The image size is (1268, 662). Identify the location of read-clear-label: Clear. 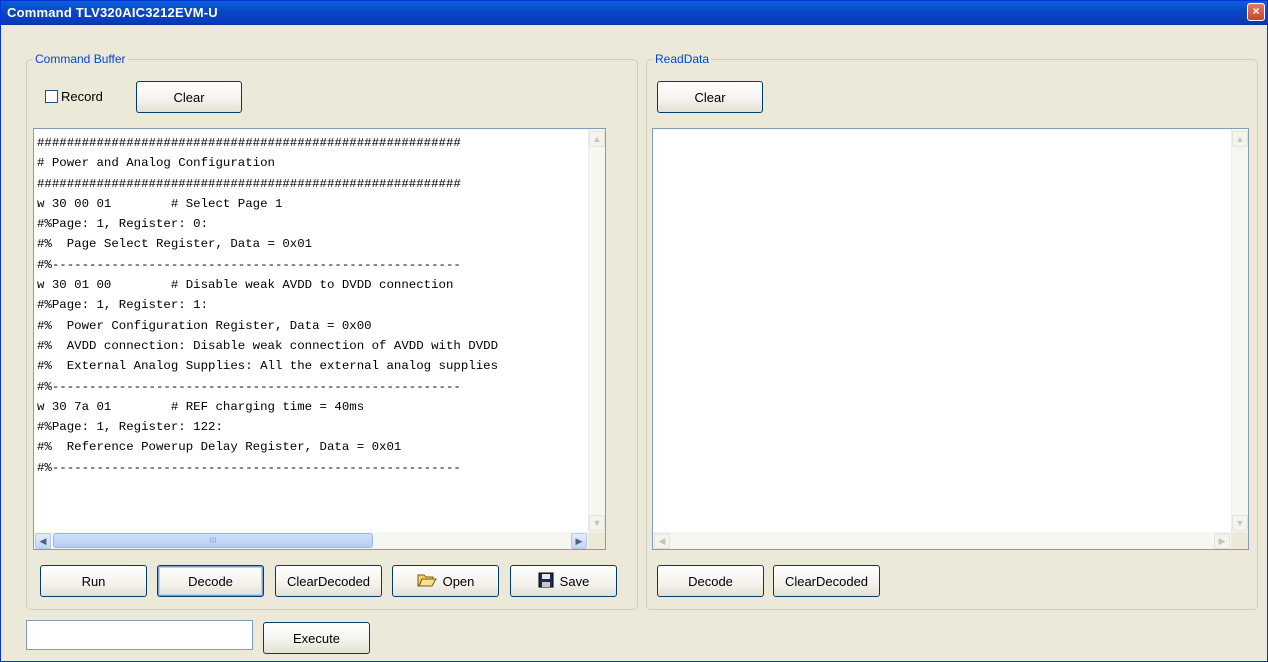
(710, 97).